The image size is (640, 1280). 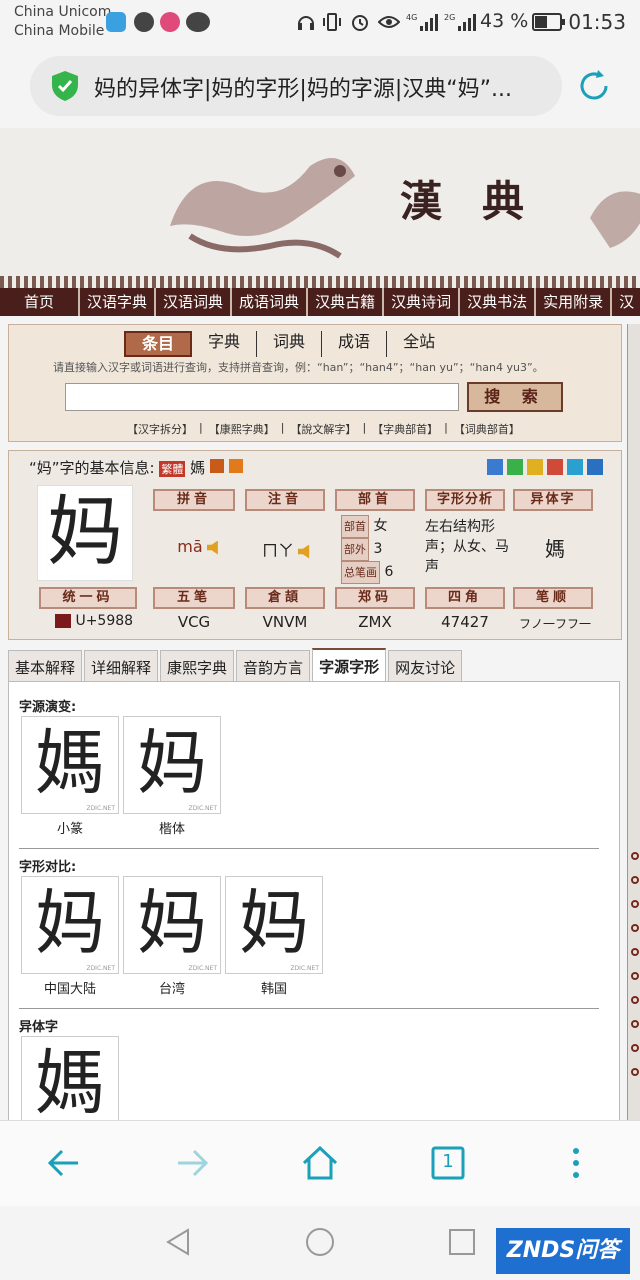 I want to click on nav-appendix: 实用附录, so click(x=574, y=302).